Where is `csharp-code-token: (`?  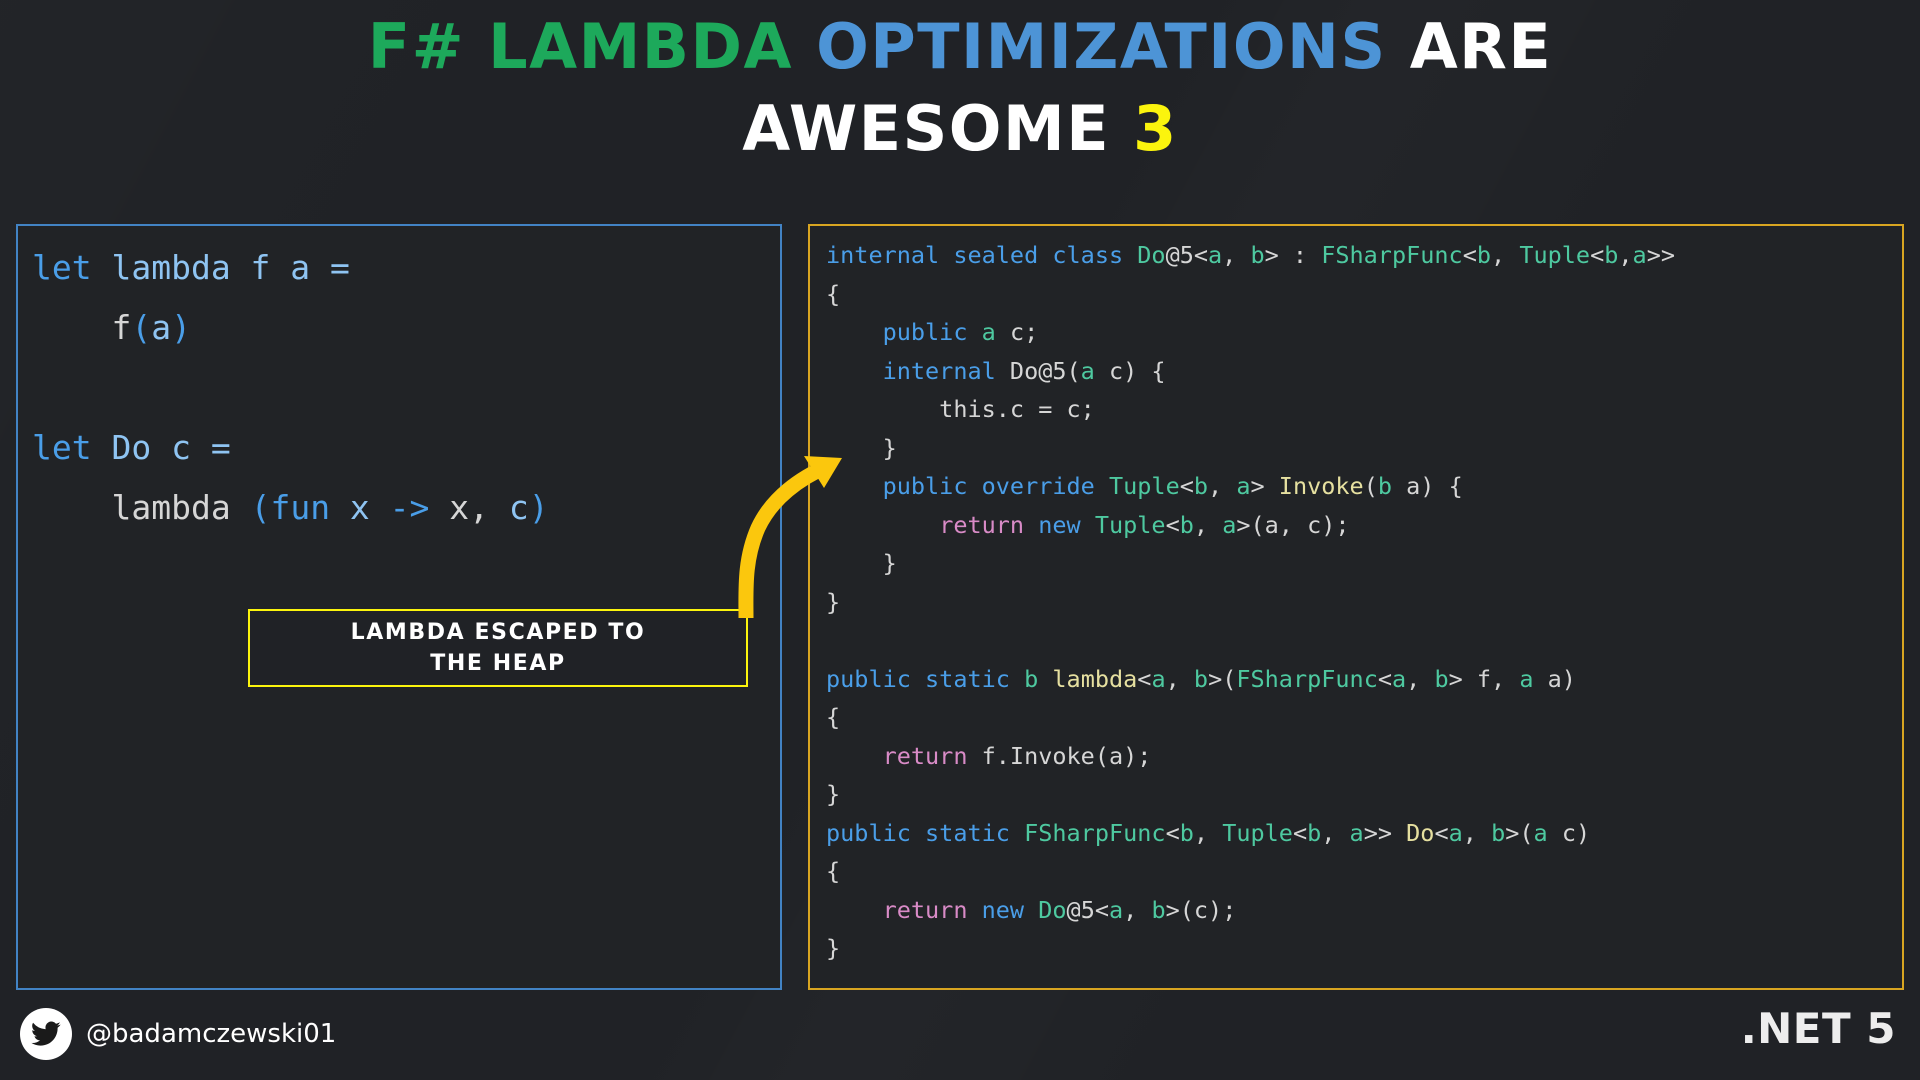
csharp-code-token: ( is located at coordinates (1370, 486).